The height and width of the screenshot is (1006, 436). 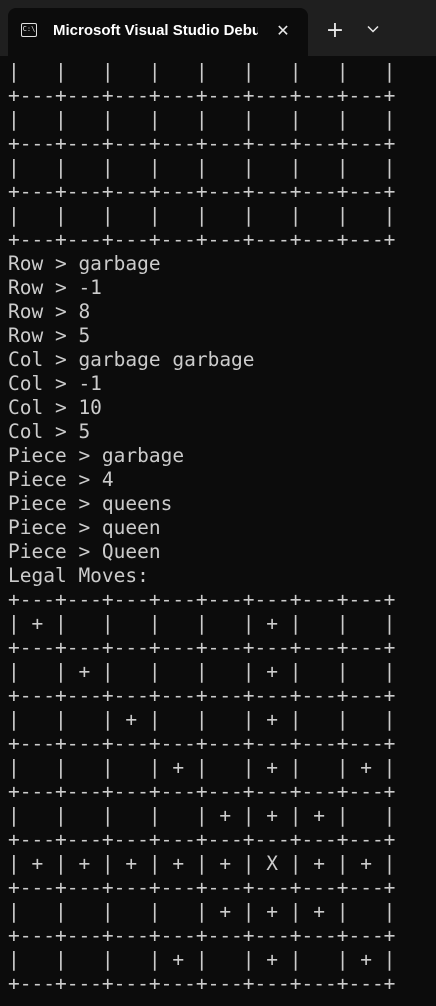 I want to click on tab-title: Microsoft Visual Studio Debug Console, so click(x=155, y=30).